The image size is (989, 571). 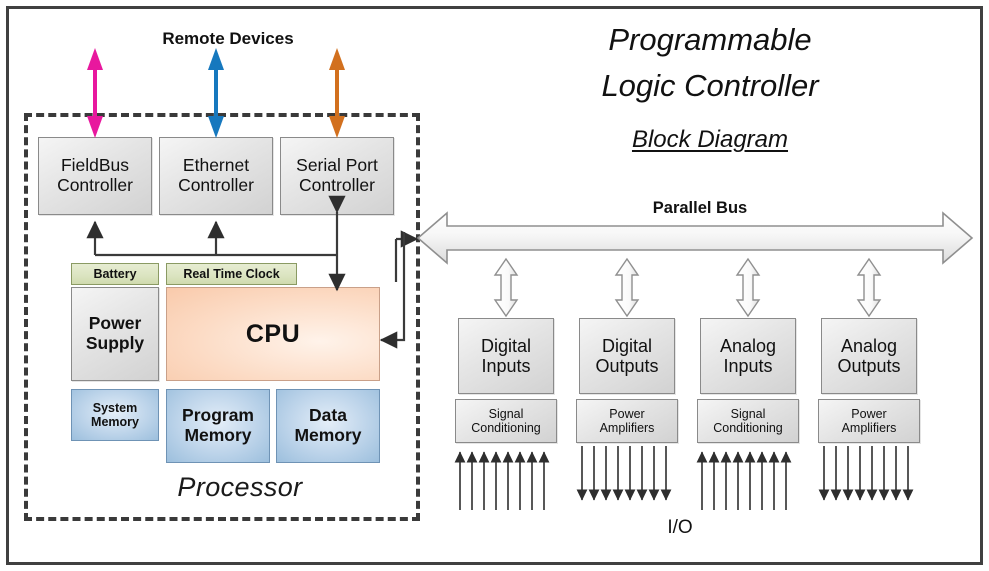 What do you see at coordinates (744, 480) in the screenshot?
I see `analog-inputs-field-lines` at bounding box center [744, 480].